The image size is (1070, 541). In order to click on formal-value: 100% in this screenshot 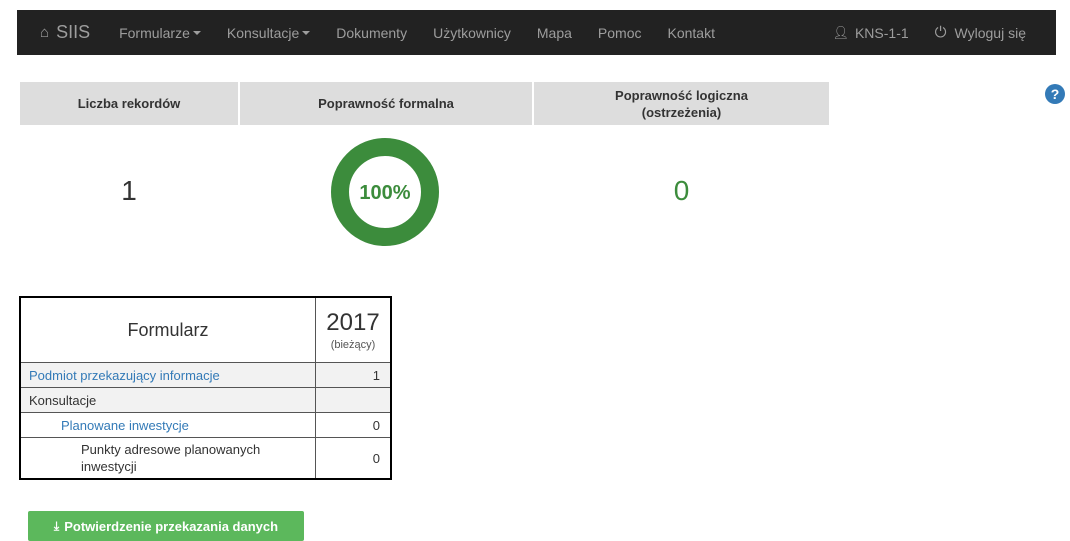, I will do `click(384, 193)`.